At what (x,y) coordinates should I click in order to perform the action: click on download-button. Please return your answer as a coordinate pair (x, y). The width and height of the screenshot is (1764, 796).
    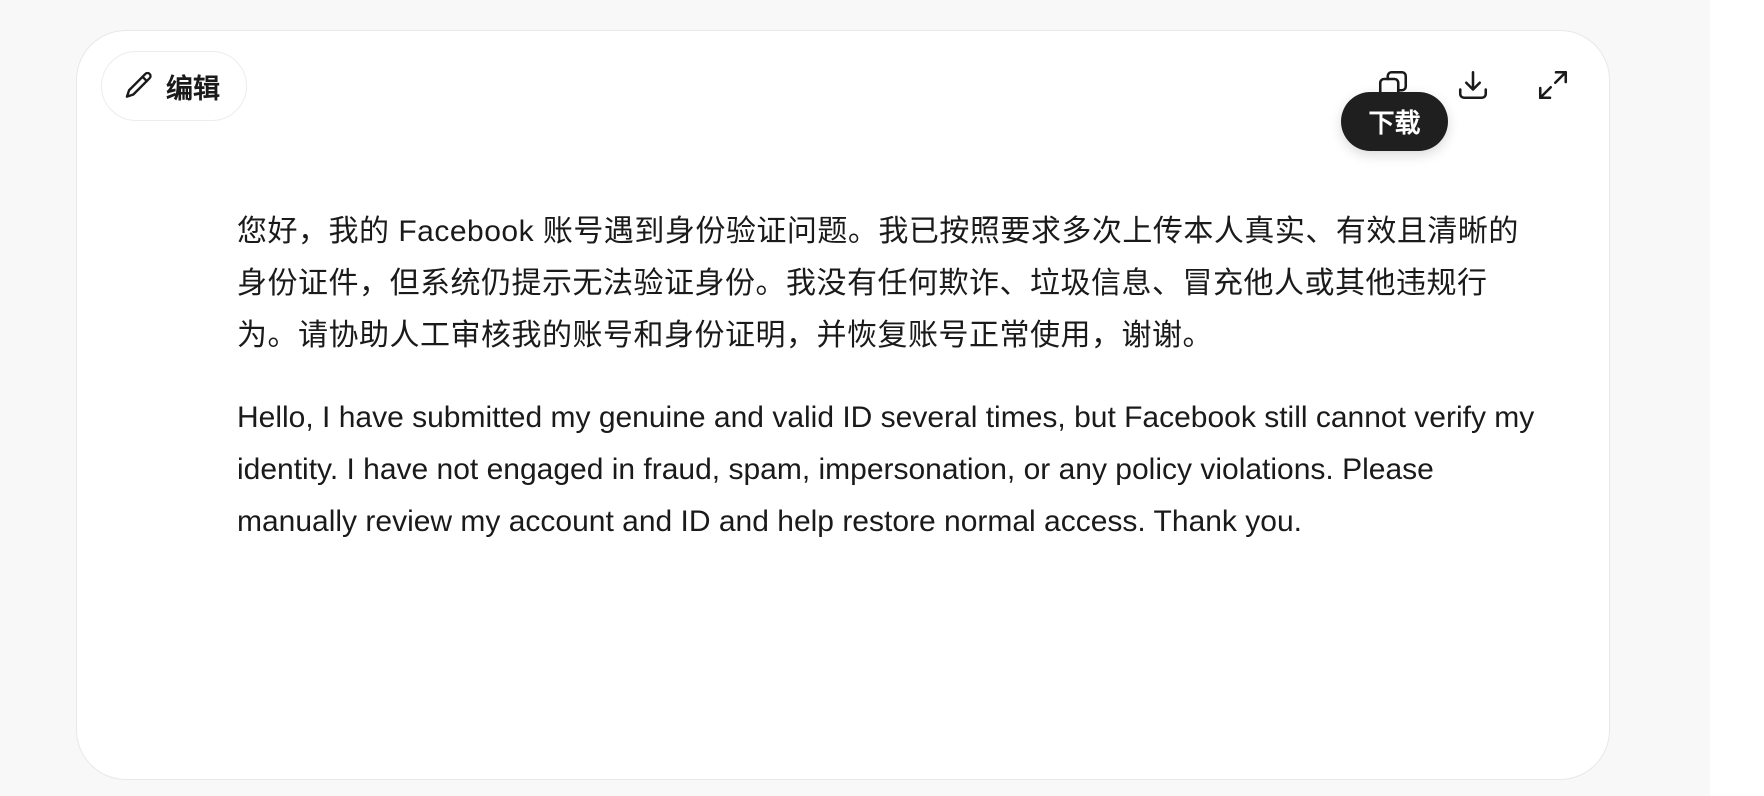
    Looking at the image, I should click on (1473, 87).